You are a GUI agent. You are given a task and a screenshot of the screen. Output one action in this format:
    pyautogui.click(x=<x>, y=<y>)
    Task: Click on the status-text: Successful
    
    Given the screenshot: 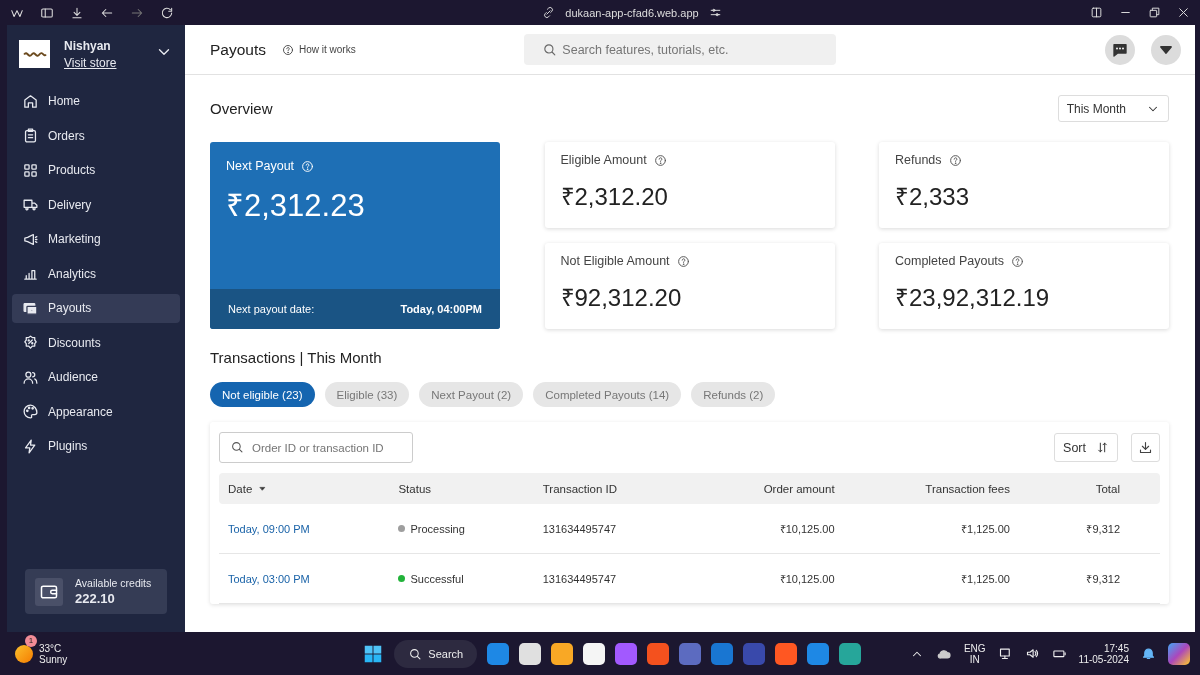 What is the action you would take?
    pyautogui.click(x=437, y=578)
    